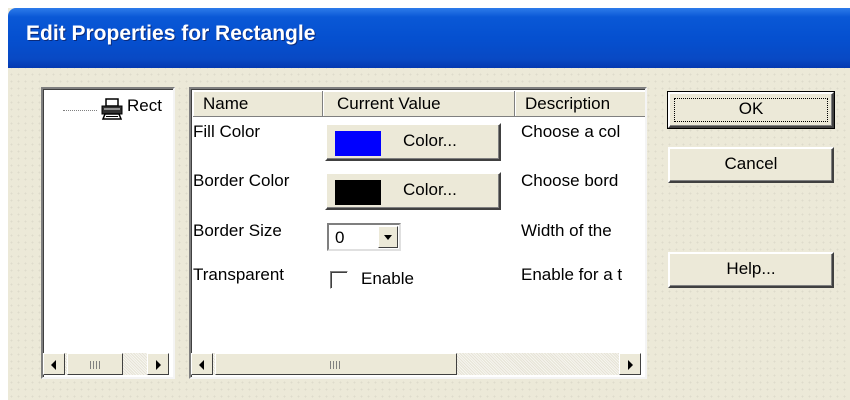 The image size is (850, 400). What do you see at coordinates (358, 192) in the screenshot?
I see `border-color-swatch` at bounding box center [358, 192].